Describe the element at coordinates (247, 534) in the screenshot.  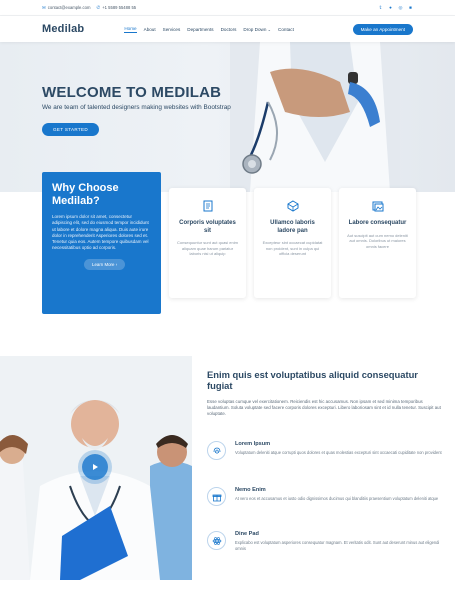
I see `feature-title: Dine Pad` at that location.